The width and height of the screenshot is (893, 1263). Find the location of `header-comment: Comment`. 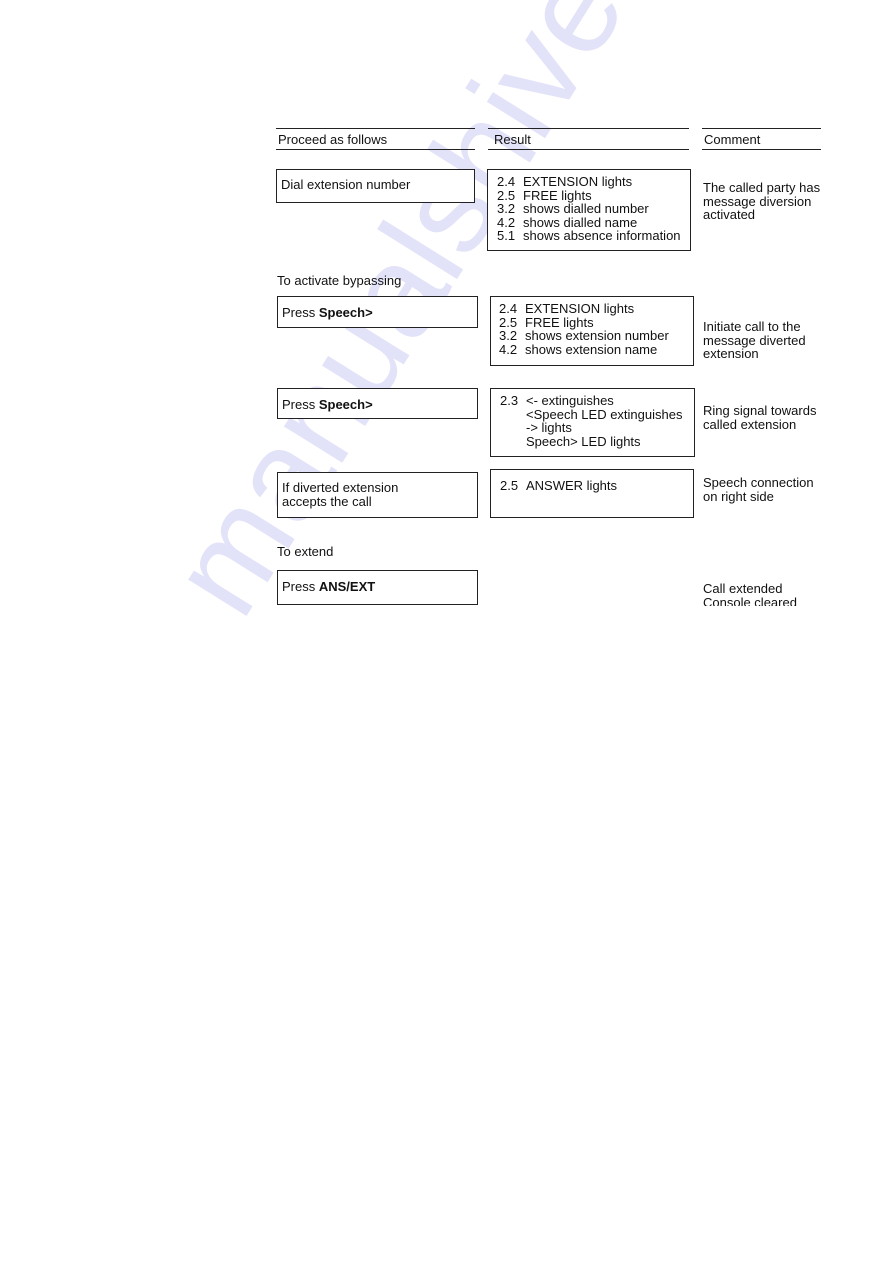

header-comment: Comment is located at coordinates (761, 139).